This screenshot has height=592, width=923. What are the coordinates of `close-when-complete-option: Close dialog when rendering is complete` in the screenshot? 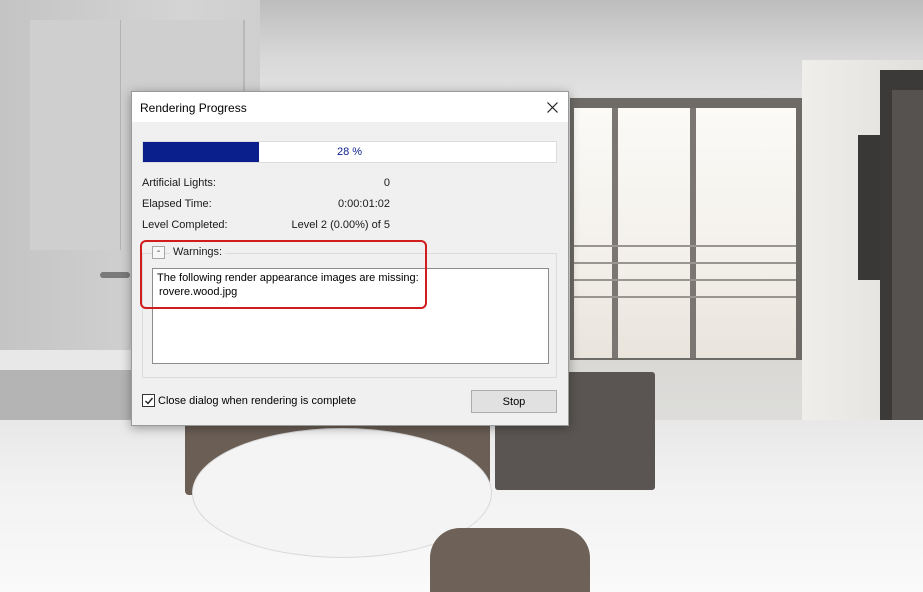 It's located at (249, 400).